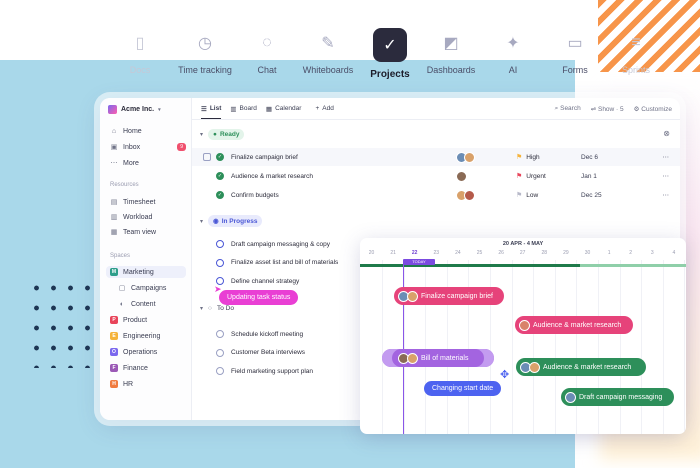 This screenshot has height=468, width=700. Describe the element at coordinates (457, 296) in the screenshot. I see `gantt-bar-label: Finalize campaign brief` at that location.